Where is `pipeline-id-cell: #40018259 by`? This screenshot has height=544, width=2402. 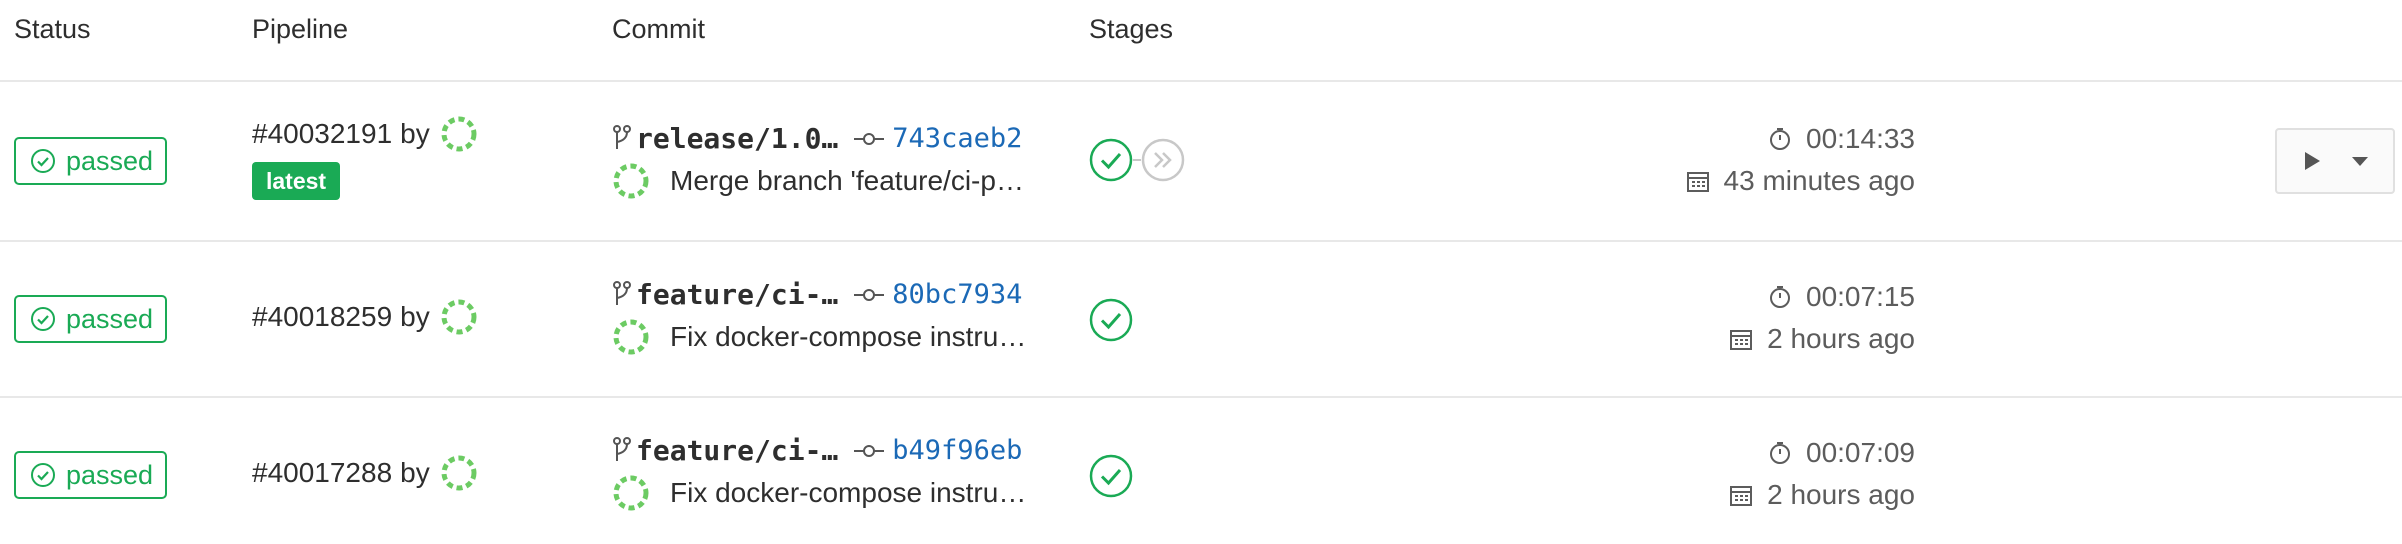 pipeline-id-cell: #40018259 by is located at coordinates (365, 317).